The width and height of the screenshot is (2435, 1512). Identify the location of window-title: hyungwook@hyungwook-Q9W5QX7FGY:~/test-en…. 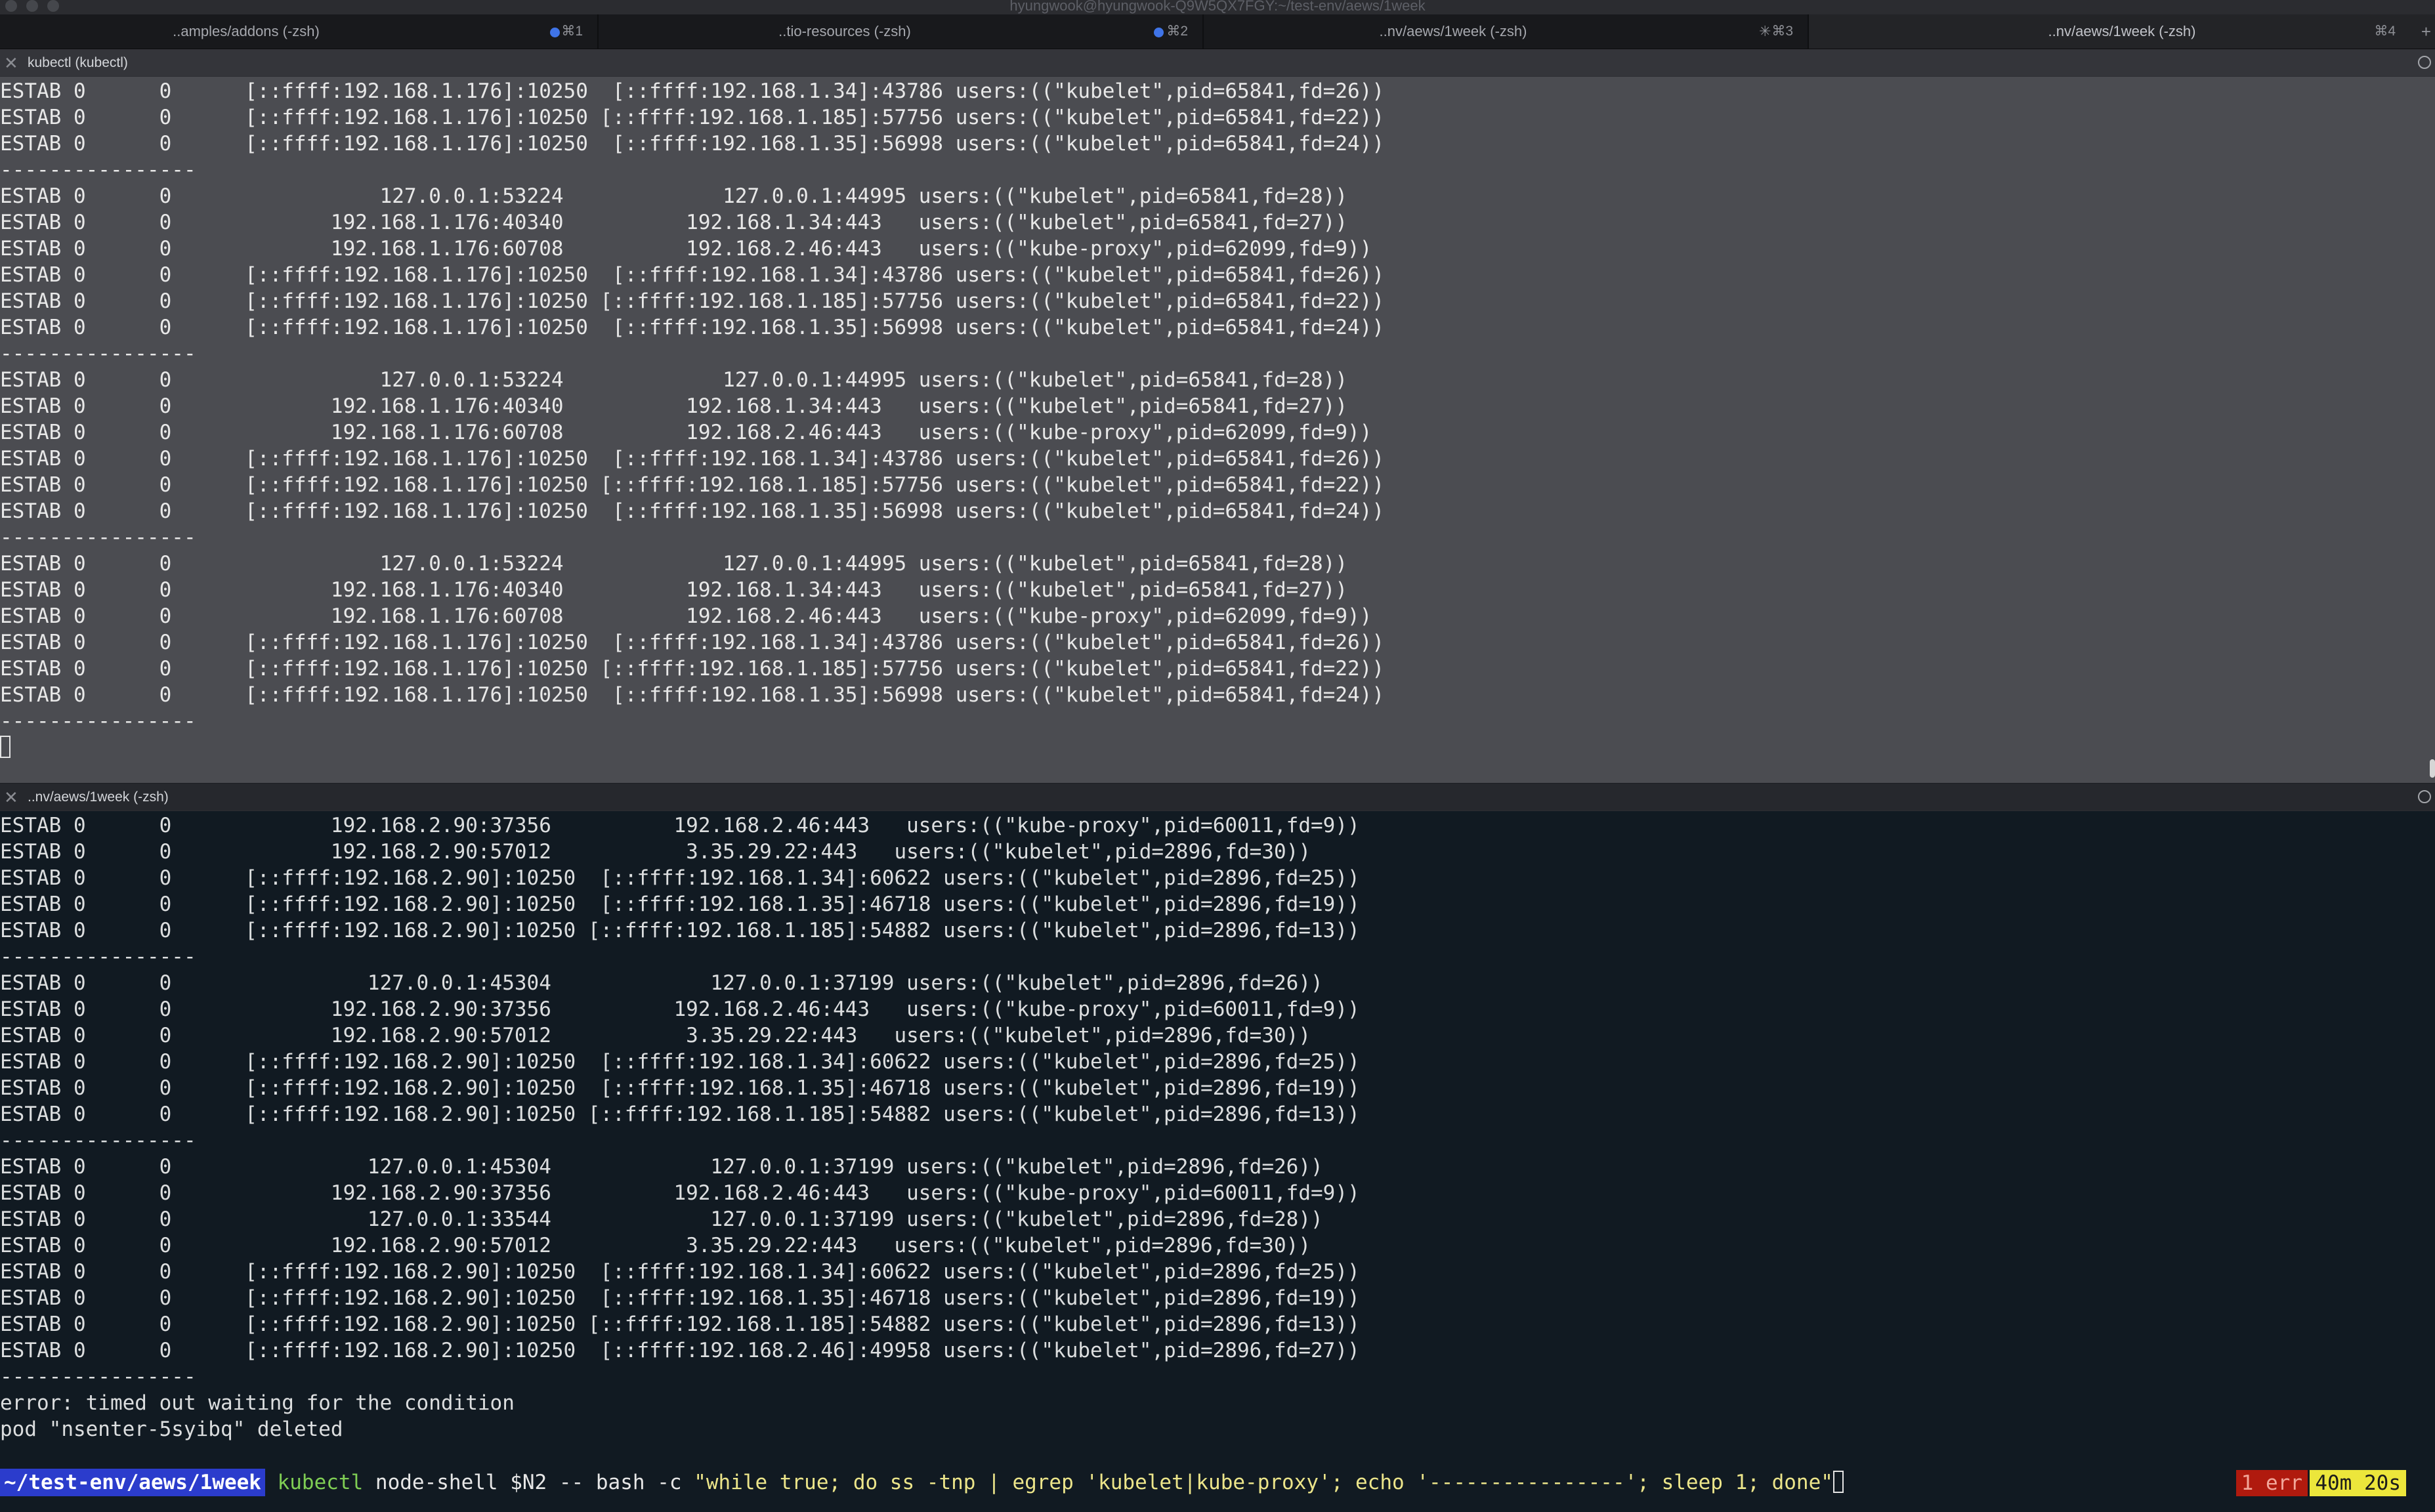
(1217, 7).